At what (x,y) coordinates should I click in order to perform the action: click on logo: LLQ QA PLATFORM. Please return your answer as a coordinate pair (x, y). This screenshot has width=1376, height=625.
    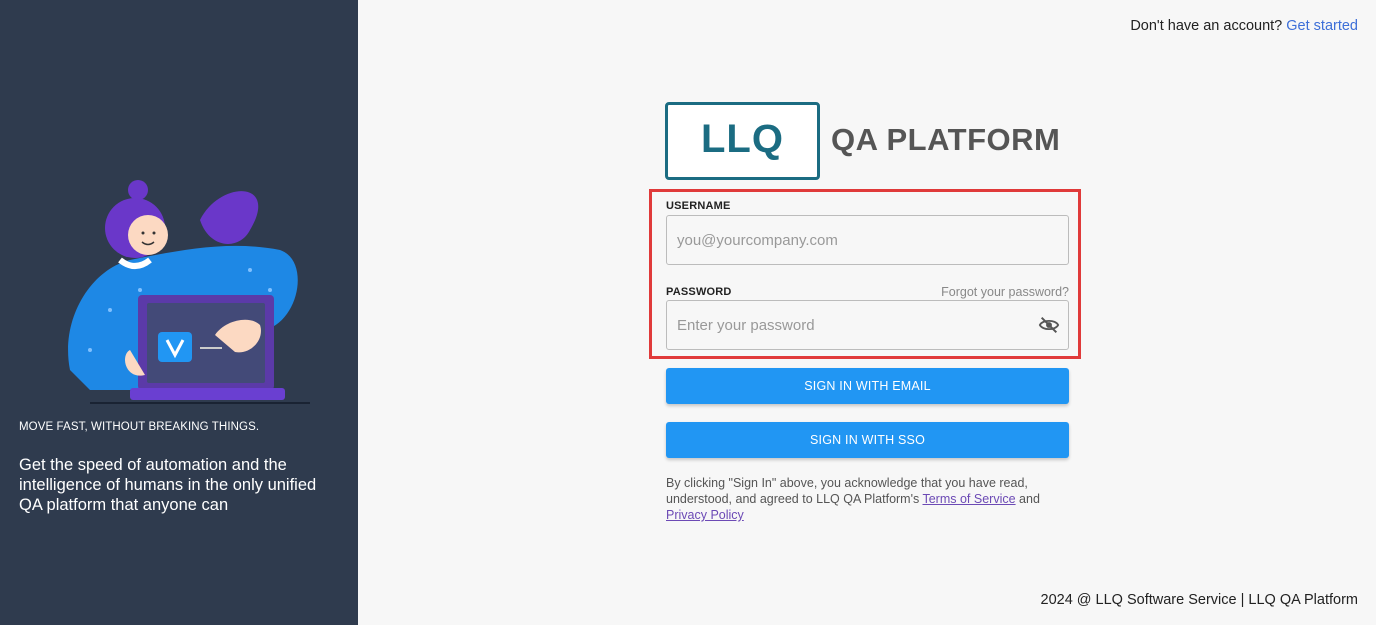
    Looking at the image, I should click on (865, 142).